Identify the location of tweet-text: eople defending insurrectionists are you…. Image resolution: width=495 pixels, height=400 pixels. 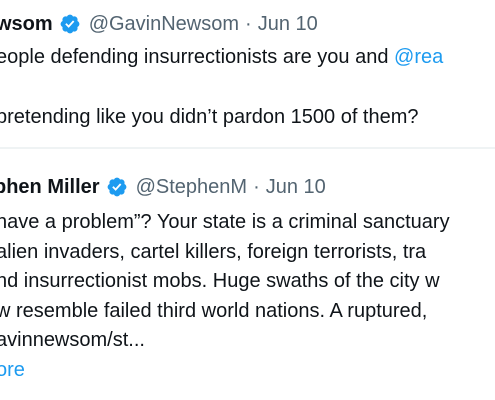
(194, 57).